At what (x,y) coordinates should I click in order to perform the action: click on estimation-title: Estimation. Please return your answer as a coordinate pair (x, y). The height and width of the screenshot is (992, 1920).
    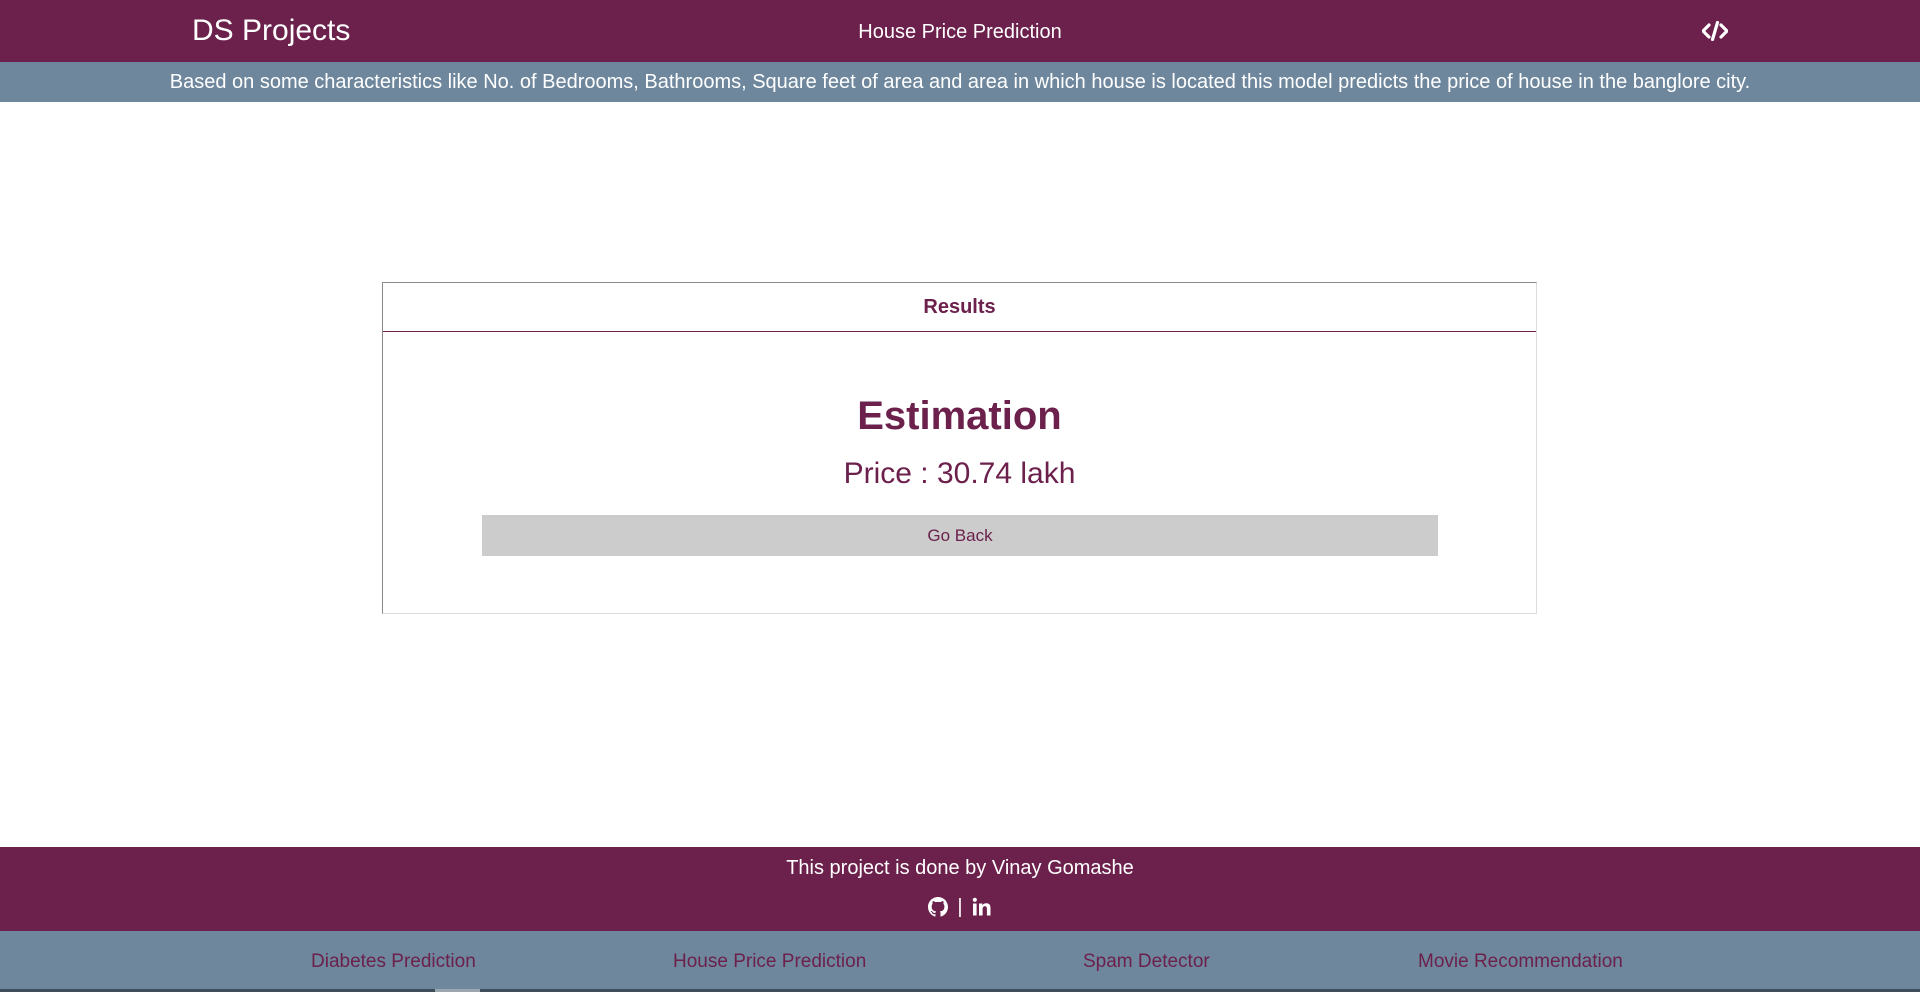
    Looking at the image, I should click on (959, 416).